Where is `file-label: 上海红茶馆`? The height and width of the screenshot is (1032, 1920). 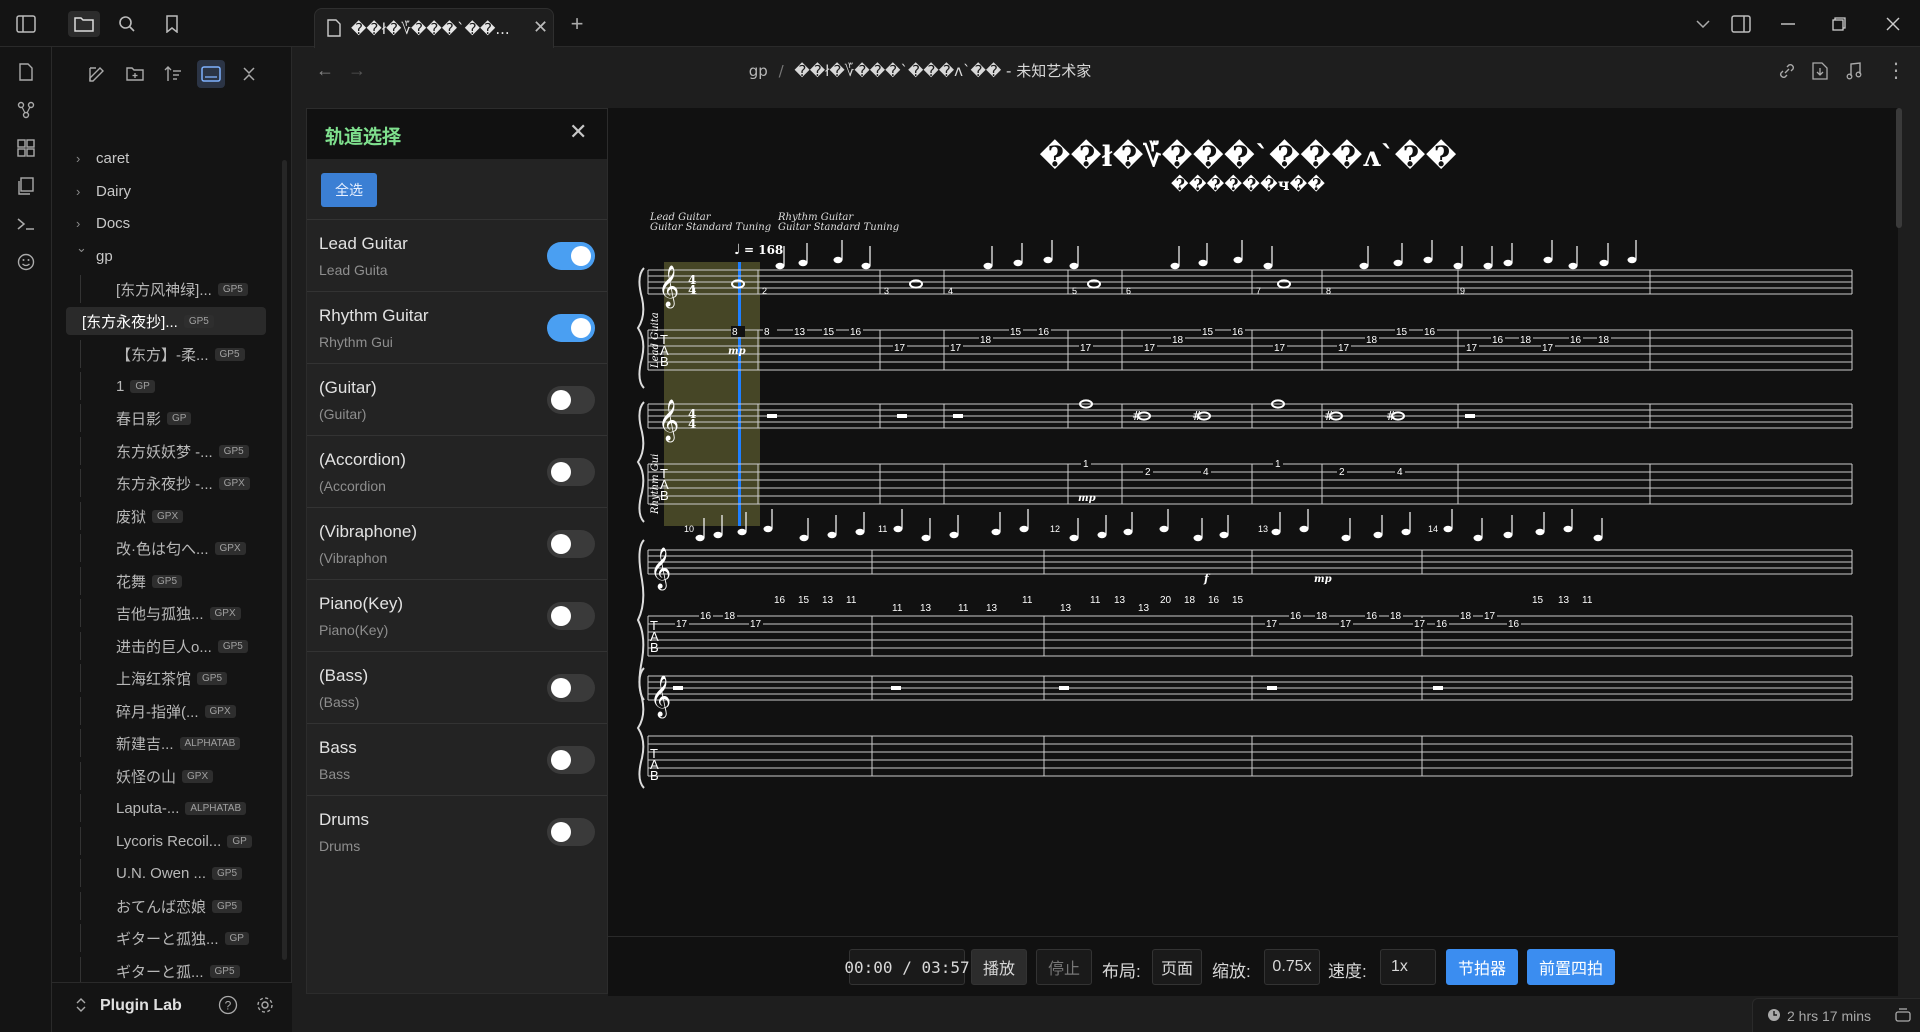 file-label: 上海红茶馆 is located at coordinates (154, 679).